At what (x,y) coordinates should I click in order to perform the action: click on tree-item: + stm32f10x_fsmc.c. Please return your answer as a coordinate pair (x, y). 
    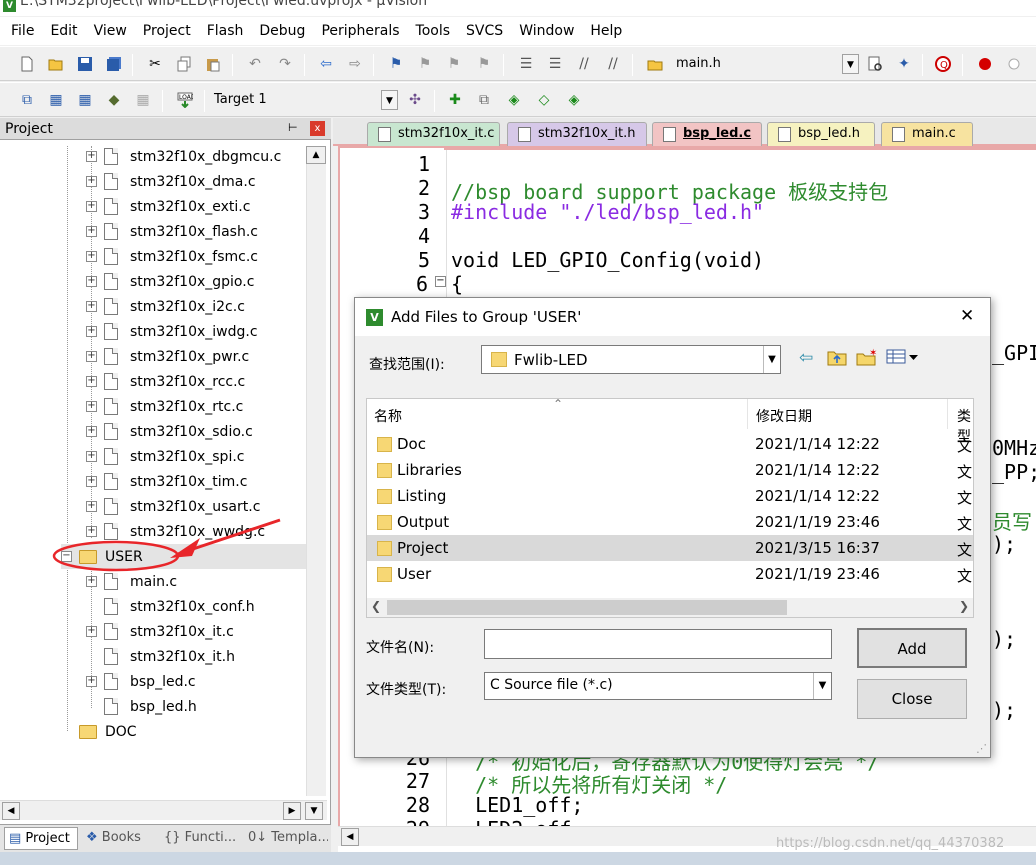
    Looking at the image, I should click on (172, 256).